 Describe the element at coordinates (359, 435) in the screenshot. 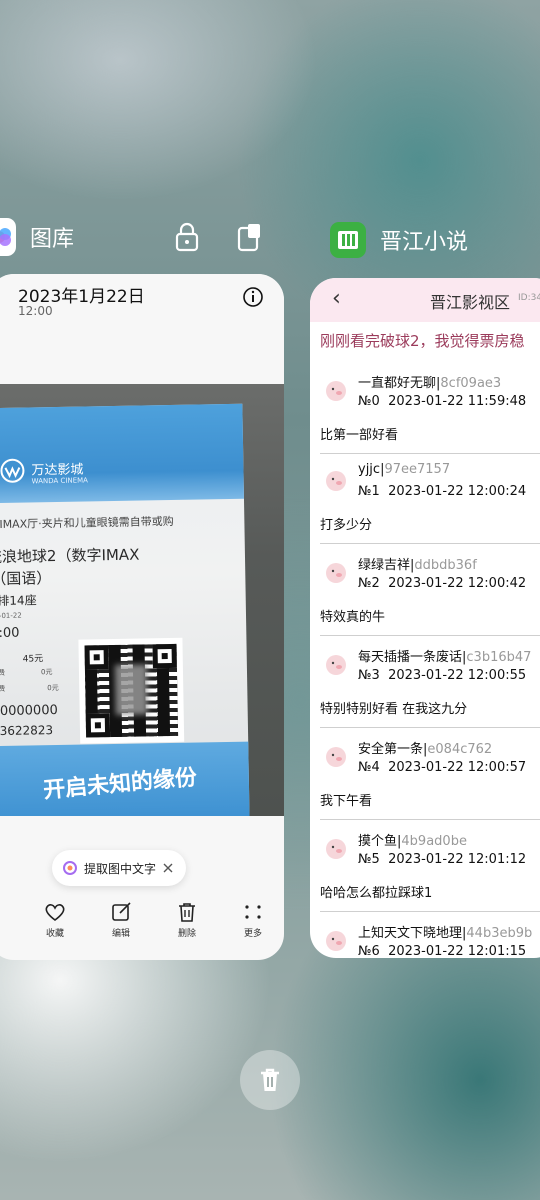

I see `post-body: 比第一部好看` at that location.